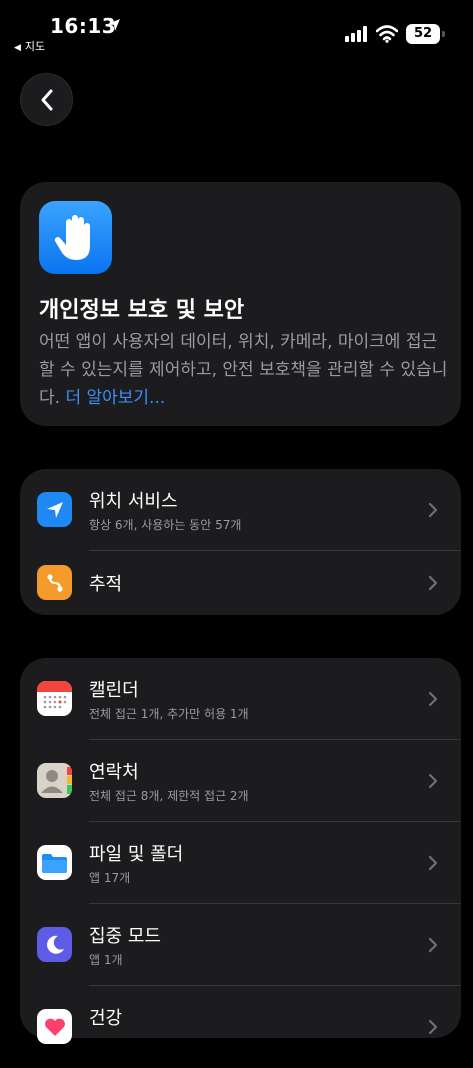  Describe the element at coordinates (240, 781) in the screenshot. I see `list-item-contacts: 연락처 전체 접근 8개, 제한적 접근 2개` at that location.